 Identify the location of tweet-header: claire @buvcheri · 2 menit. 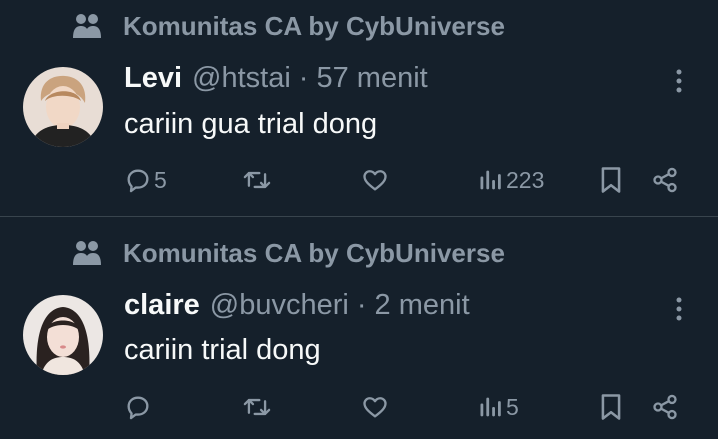
(297, 307).